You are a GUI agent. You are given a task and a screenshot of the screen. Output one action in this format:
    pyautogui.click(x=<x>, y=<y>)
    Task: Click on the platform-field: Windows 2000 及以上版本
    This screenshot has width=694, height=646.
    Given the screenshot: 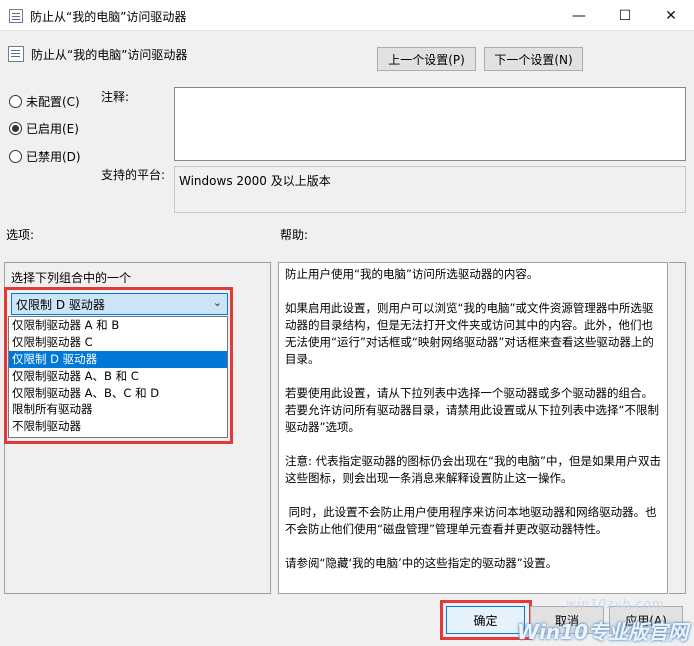 What is the action you would take?
    pyautogui.click(x=430, y=189)
    